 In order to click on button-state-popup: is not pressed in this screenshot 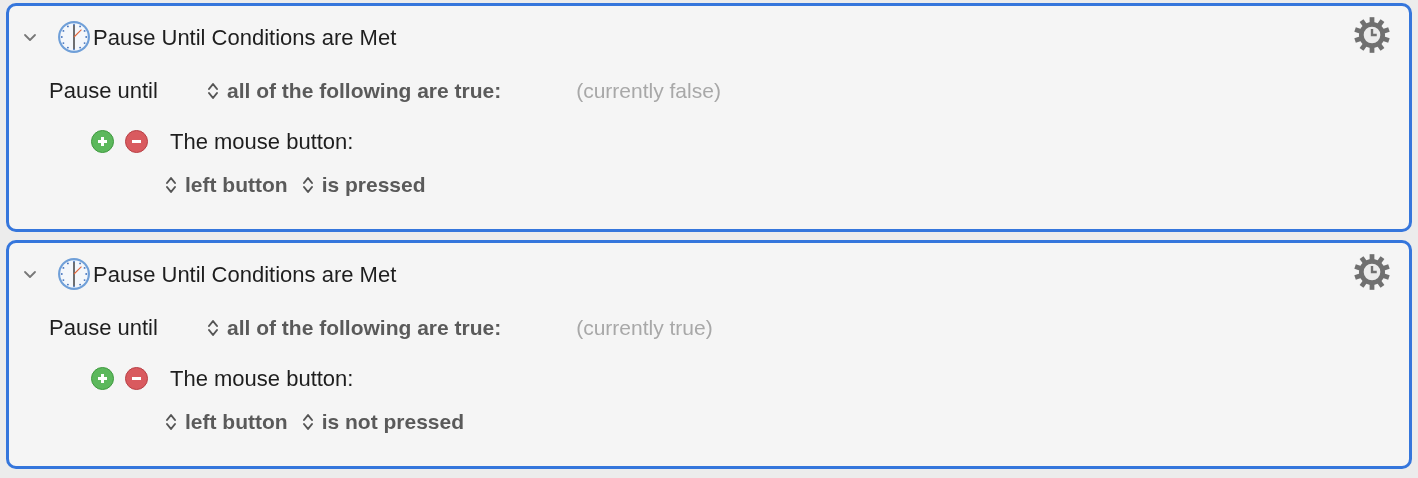, I will do `click(383, 421)`.